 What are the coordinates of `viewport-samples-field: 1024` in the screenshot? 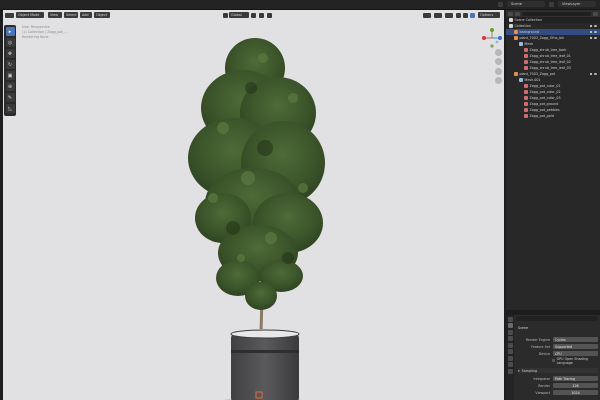 It's located at (575, 392).